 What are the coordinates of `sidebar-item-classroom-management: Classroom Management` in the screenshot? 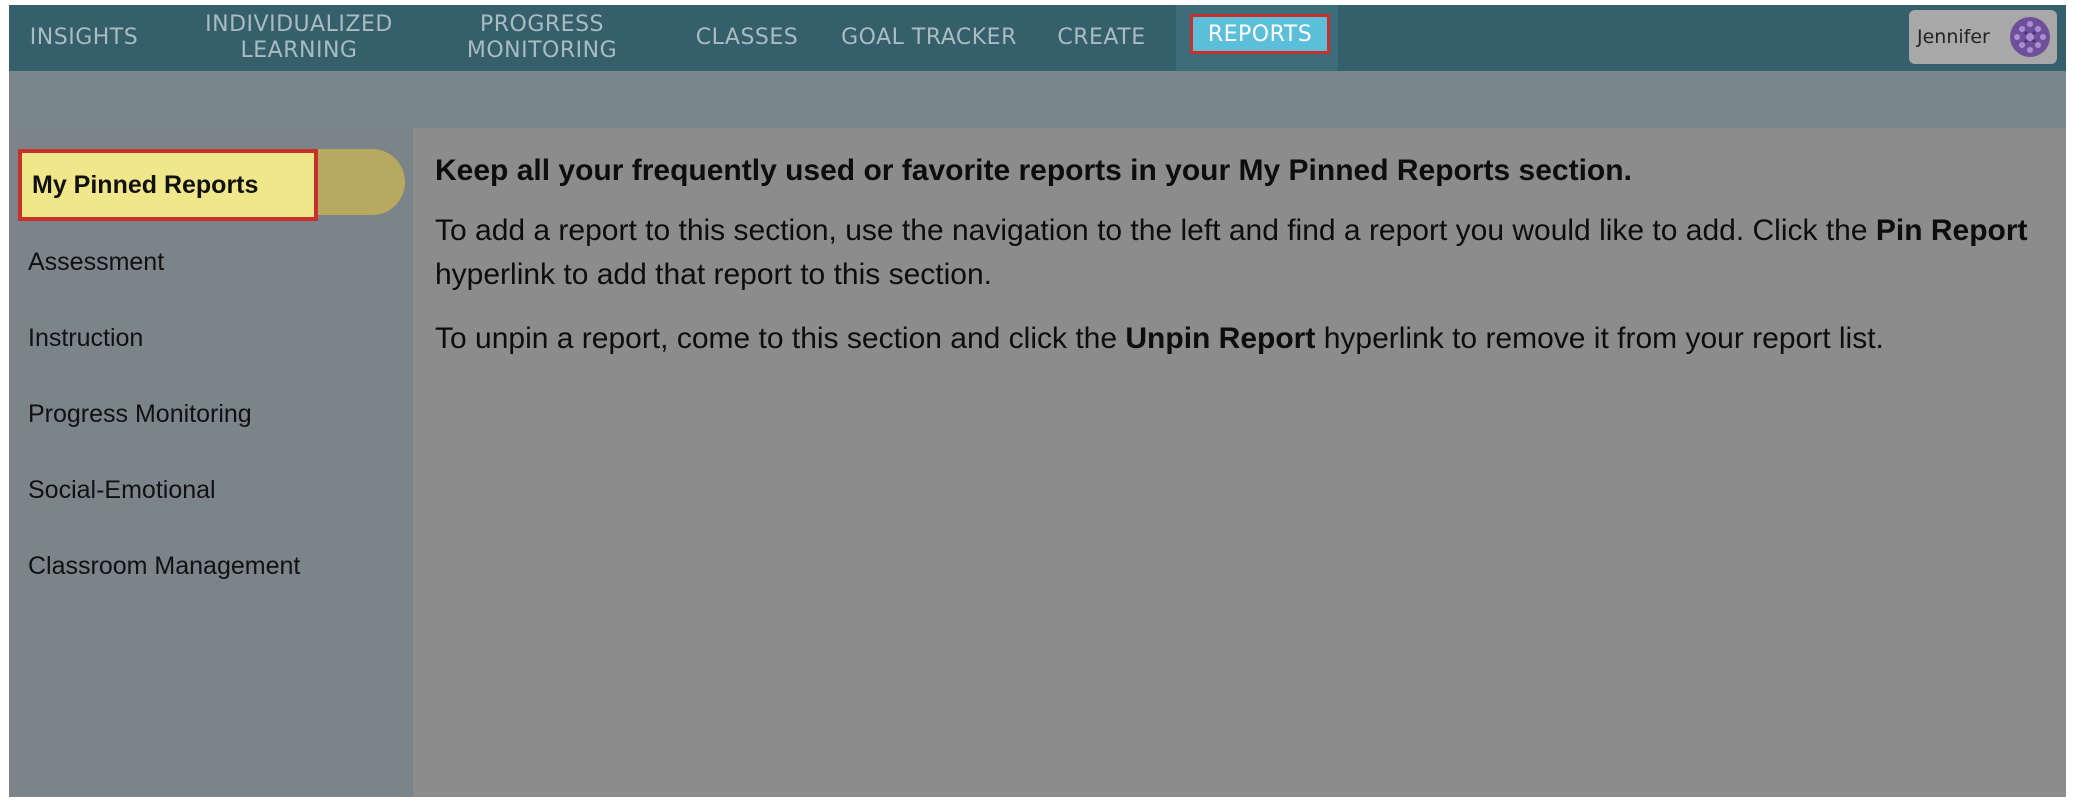 It's located at (164, 566).